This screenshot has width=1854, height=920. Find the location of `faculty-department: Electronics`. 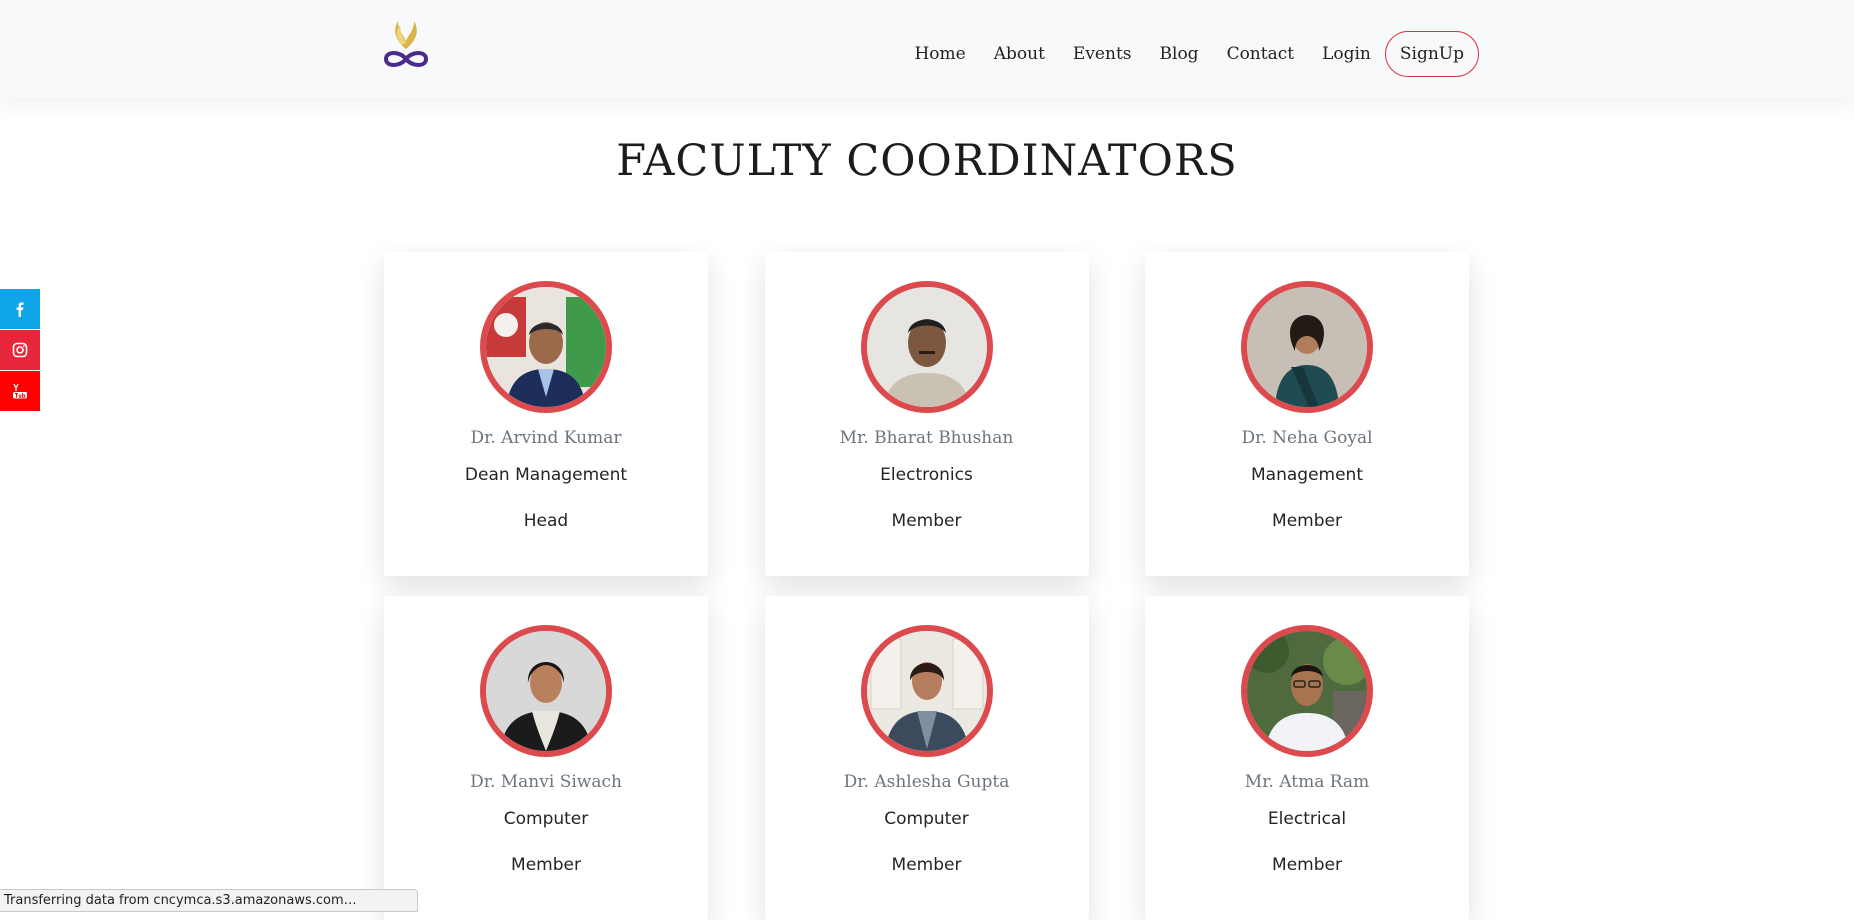

faculty-department: Electronics is located at coordinates (926, 475).